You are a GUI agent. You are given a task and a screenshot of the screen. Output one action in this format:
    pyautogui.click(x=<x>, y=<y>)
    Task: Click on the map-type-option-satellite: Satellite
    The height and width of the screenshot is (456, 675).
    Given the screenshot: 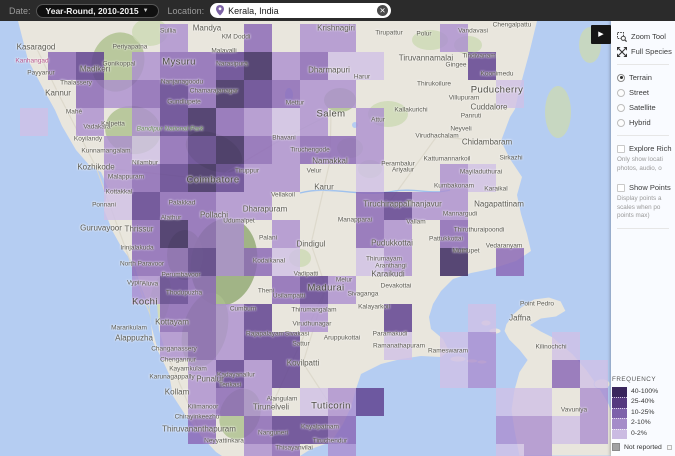 What is the action you would take?
    pyautogui.click(x=646, y=107)
    